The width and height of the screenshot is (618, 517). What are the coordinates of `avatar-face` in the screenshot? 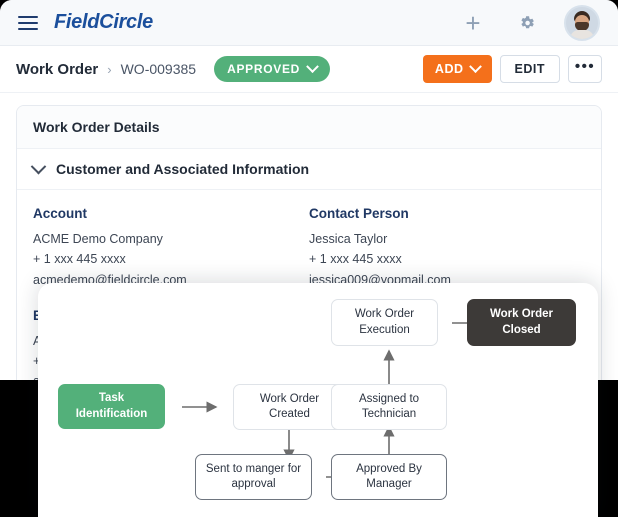 It's located at (582, 24).